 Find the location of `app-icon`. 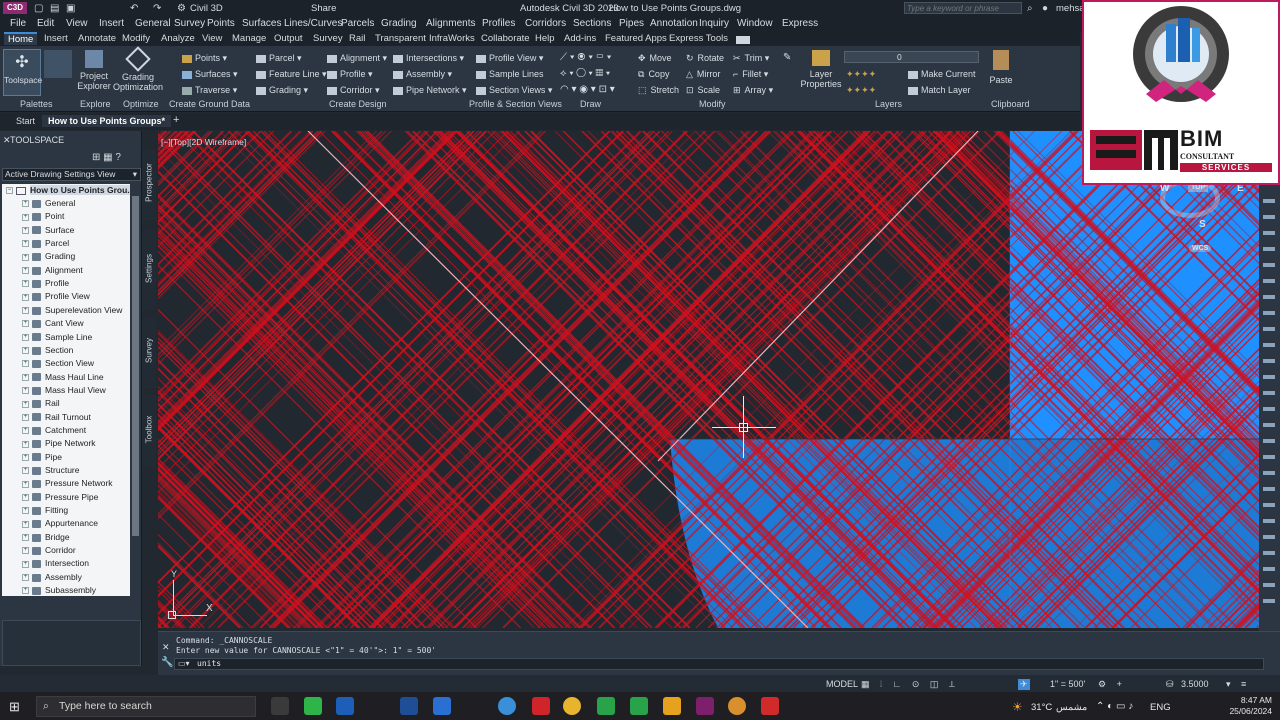

app-icon is located at coordinates (737, 706).